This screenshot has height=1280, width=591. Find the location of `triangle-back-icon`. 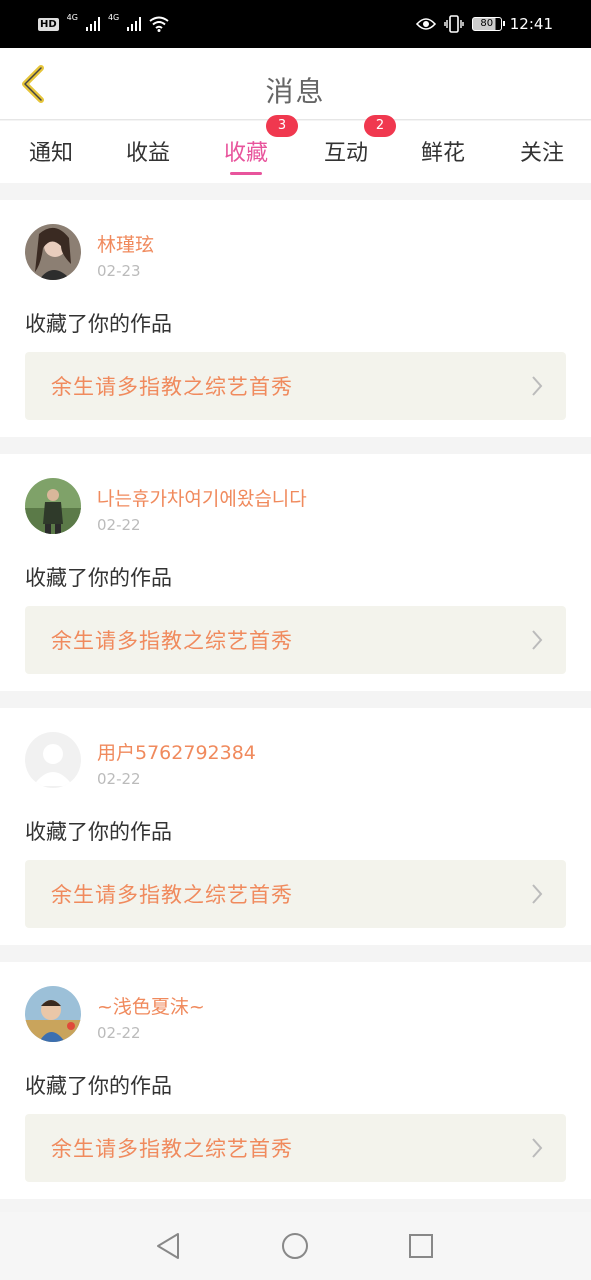

triangle-back-icon is located at coordinates (168, 1246).